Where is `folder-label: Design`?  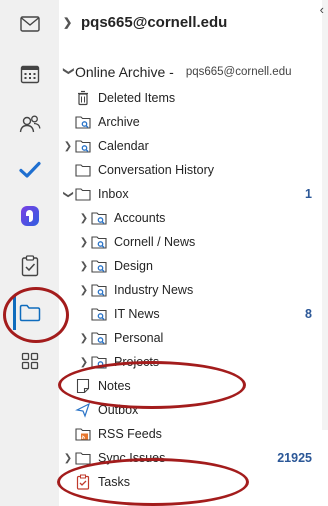 folder-label: Design is located at coordinates (133, 266).